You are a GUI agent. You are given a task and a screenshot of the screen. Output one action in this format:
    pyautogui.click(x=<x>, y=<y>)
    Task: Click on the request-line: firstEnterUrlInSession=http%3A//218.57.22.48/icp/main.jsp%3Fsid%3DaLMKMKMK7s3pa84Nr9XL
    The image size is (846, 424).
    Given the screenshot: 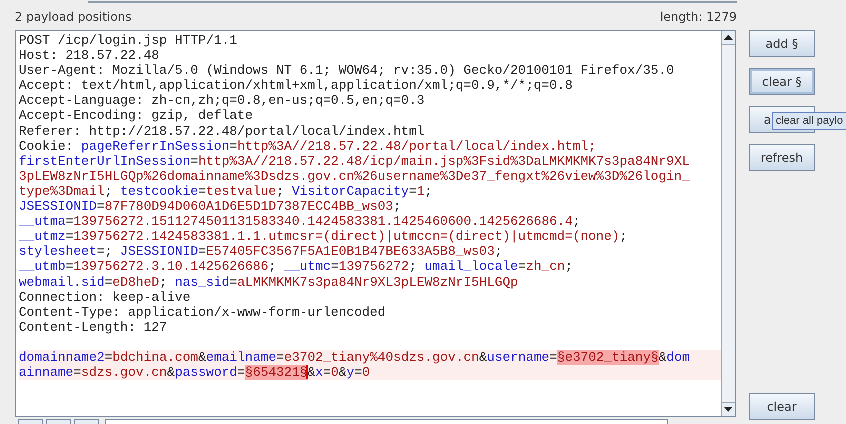 What is the action you would take?
    pyautogui.click(x=355, y=161)
    